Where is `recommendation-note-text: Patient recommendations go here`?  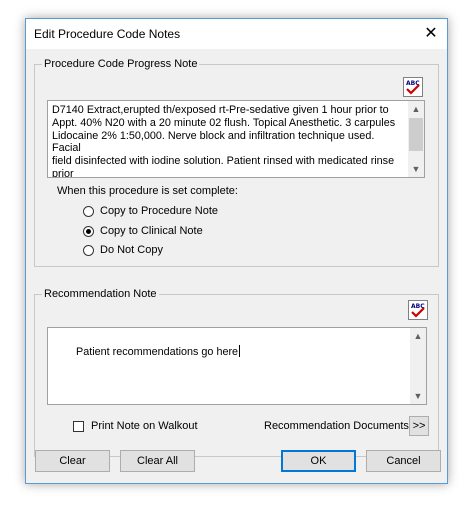 recommendation-note-text: Patient recommendations go here is located at coordinates (157, 351).